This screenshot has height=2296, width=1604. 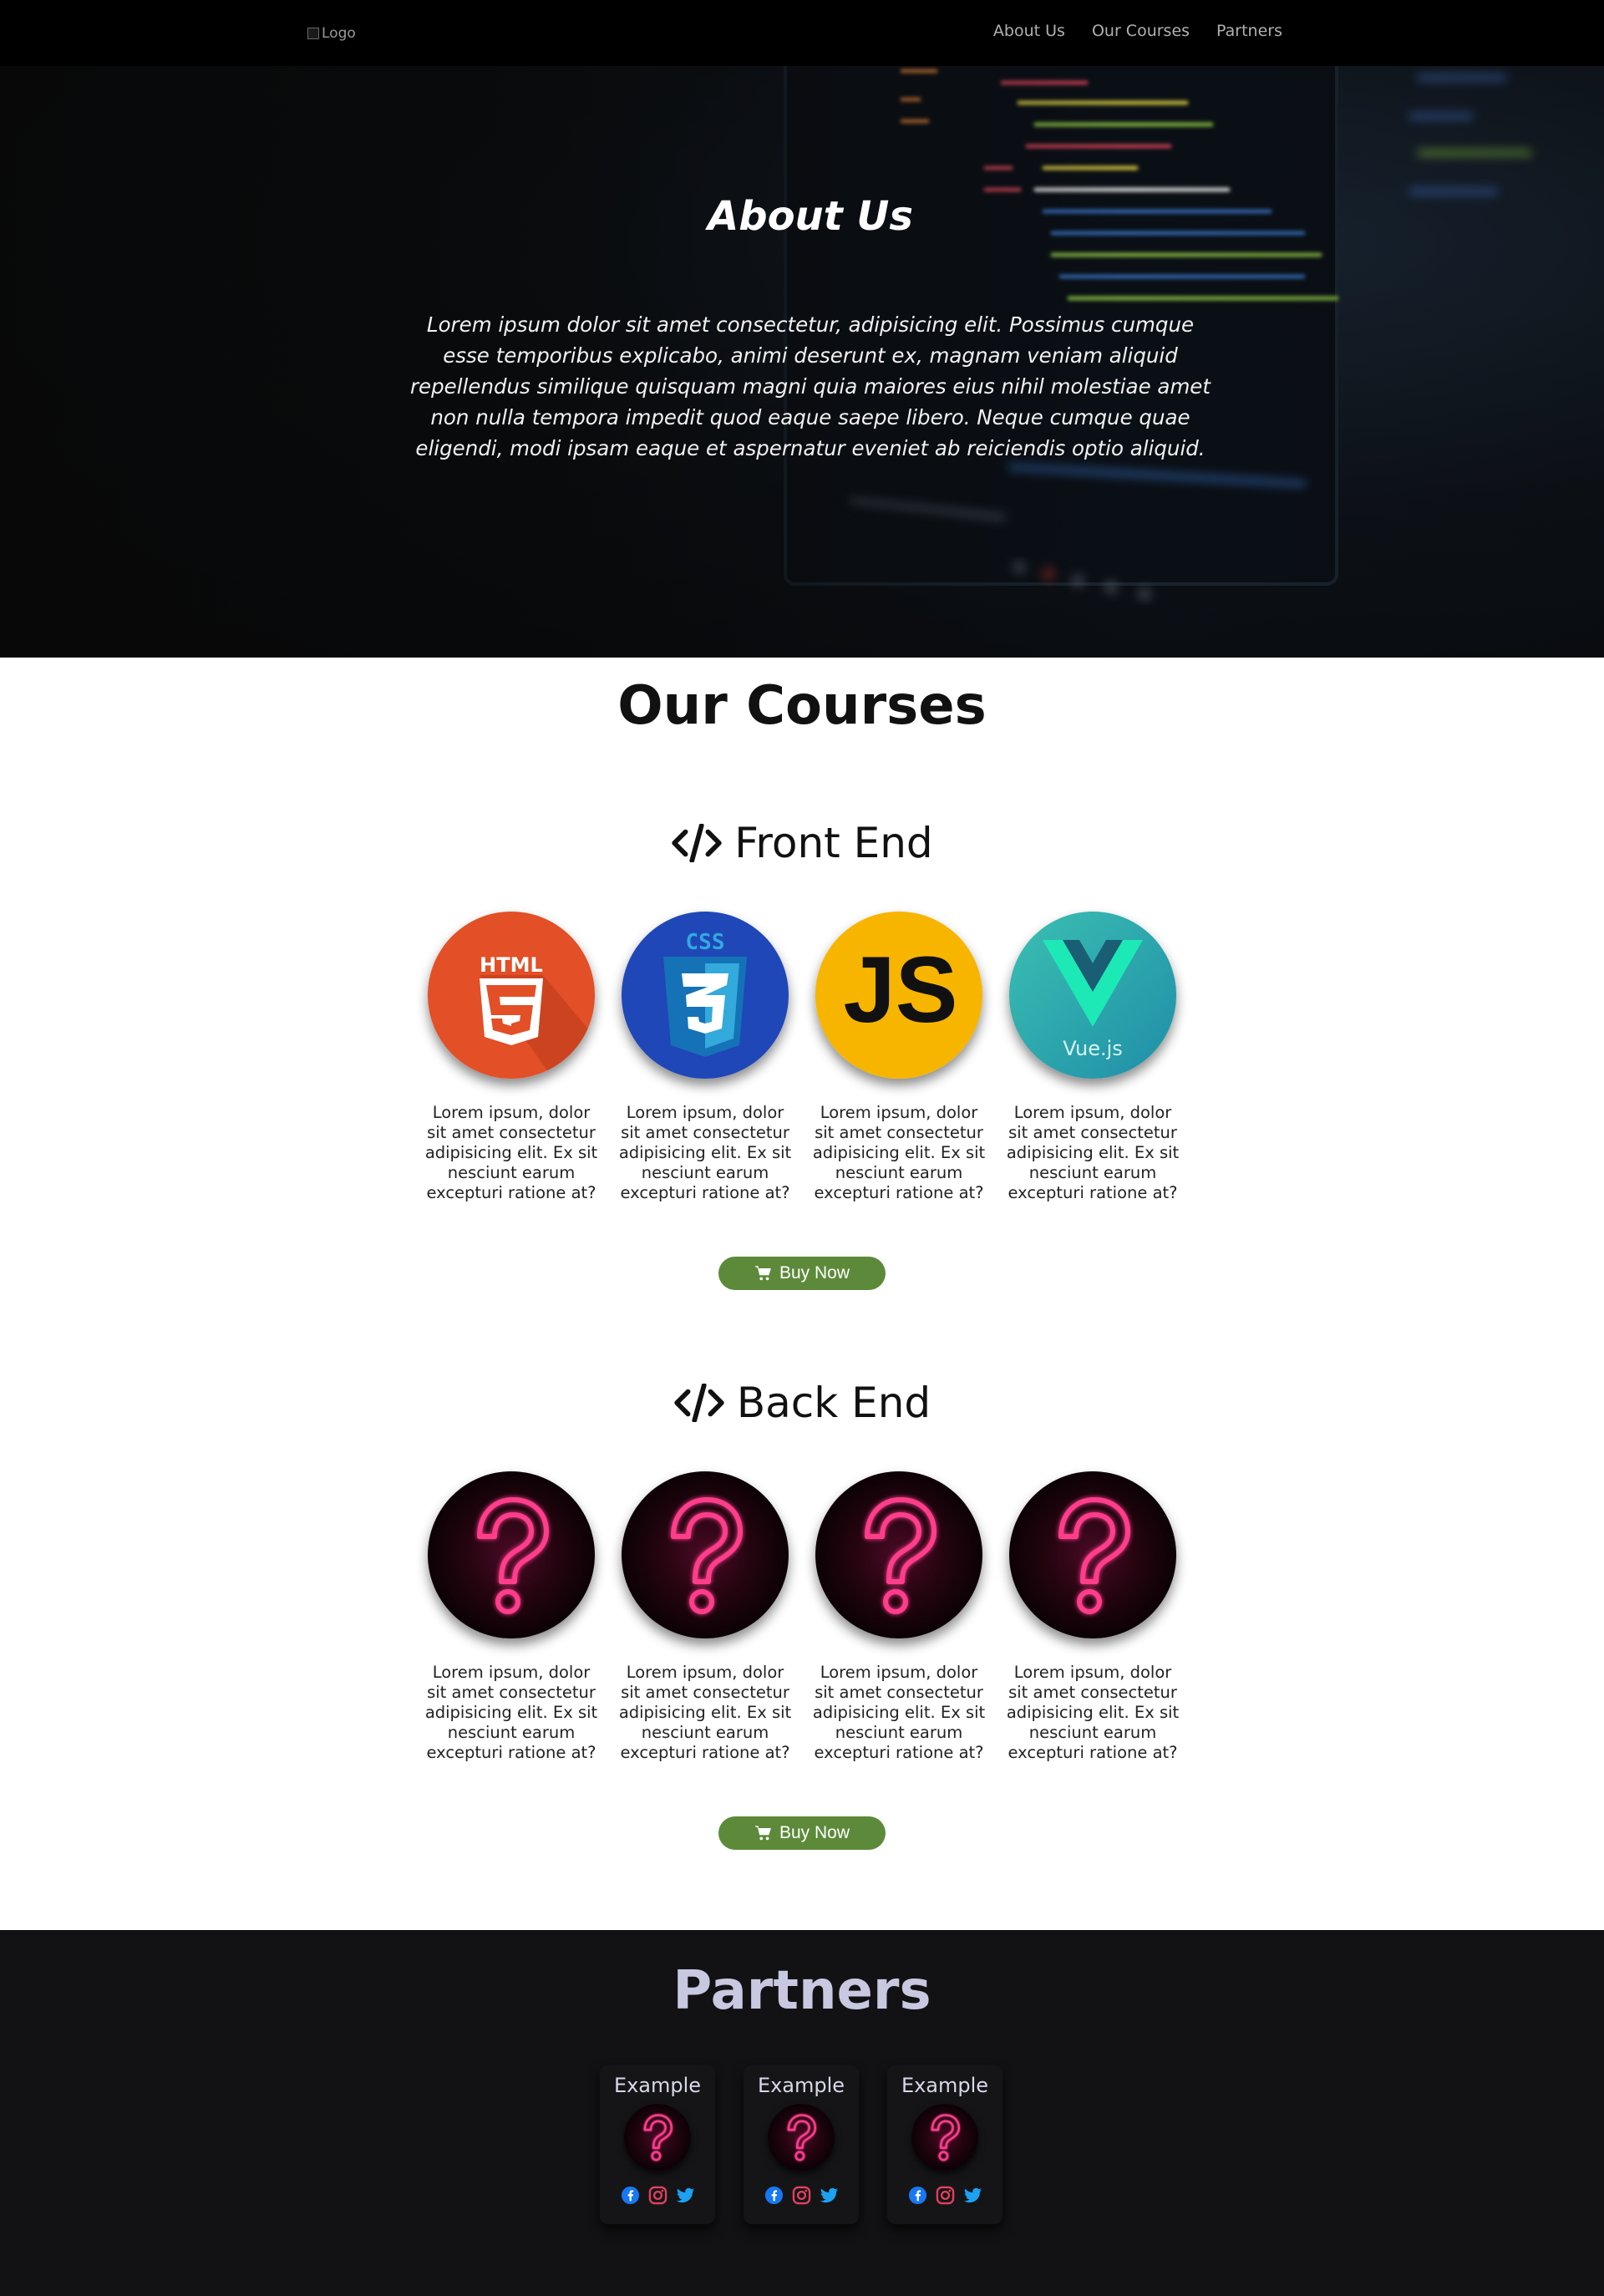 What do you see at coordinates (1029, 31) in the screenshot?
I see `nav-link-about-us: About Us` at bounding box center [1029, 31].